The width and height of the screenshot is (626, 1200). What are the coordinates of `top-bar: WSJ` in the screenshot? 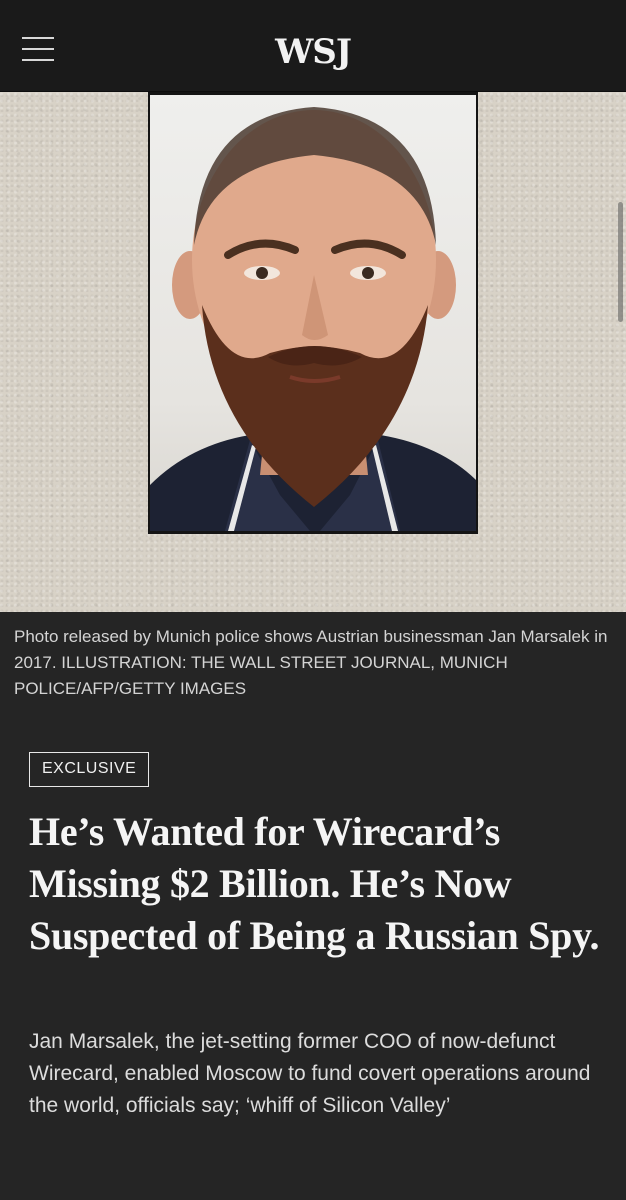 It's located at (313, 46).